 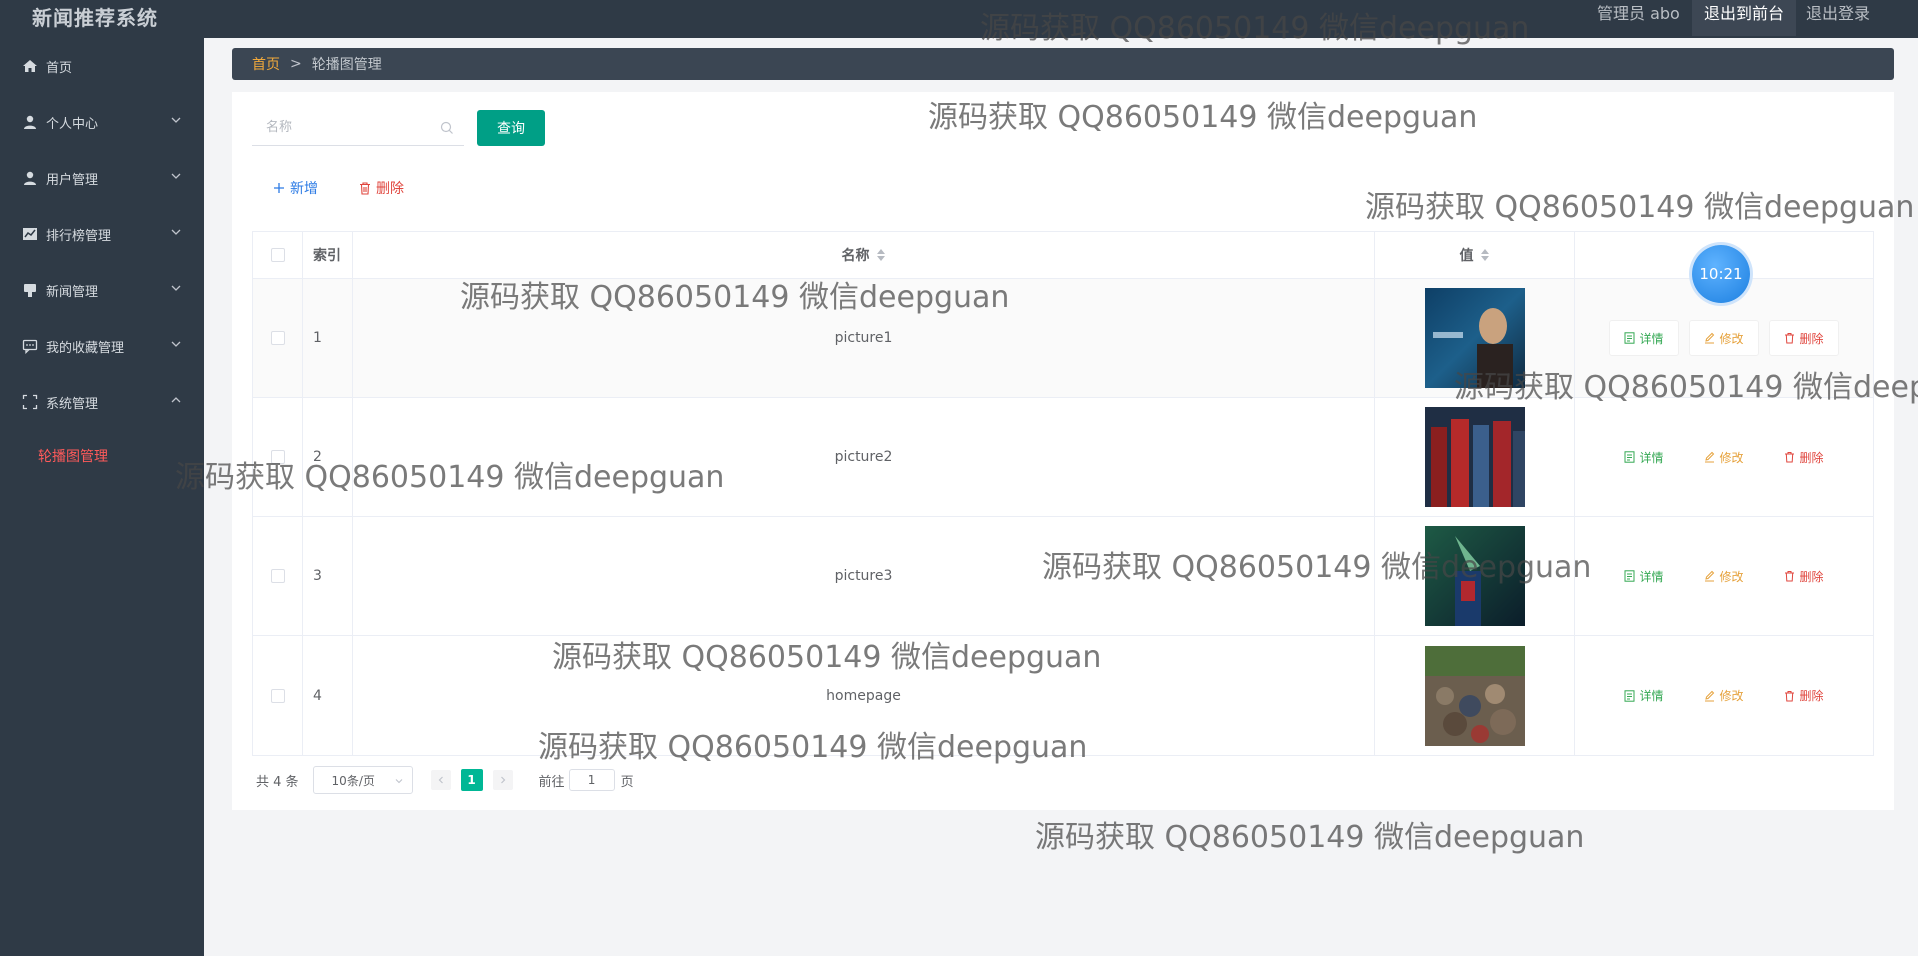 What do you see at coordinates (95, 18) in the screenshot?
I see `app-title: 新闻推荐系统` at bounding box center [95, 18].